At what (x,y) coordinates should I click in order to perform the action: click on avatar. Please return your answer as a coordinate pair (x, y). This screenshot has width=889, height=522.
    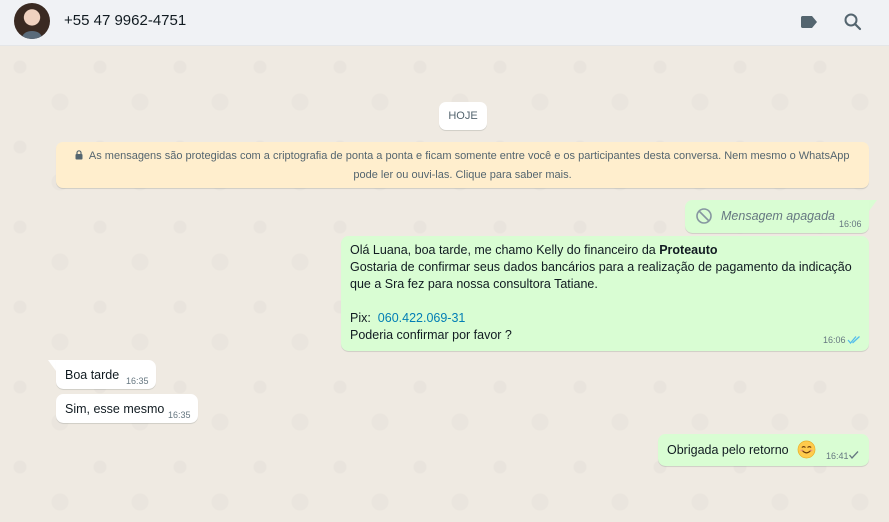
    Looking at the image, I should click on (32, 21).